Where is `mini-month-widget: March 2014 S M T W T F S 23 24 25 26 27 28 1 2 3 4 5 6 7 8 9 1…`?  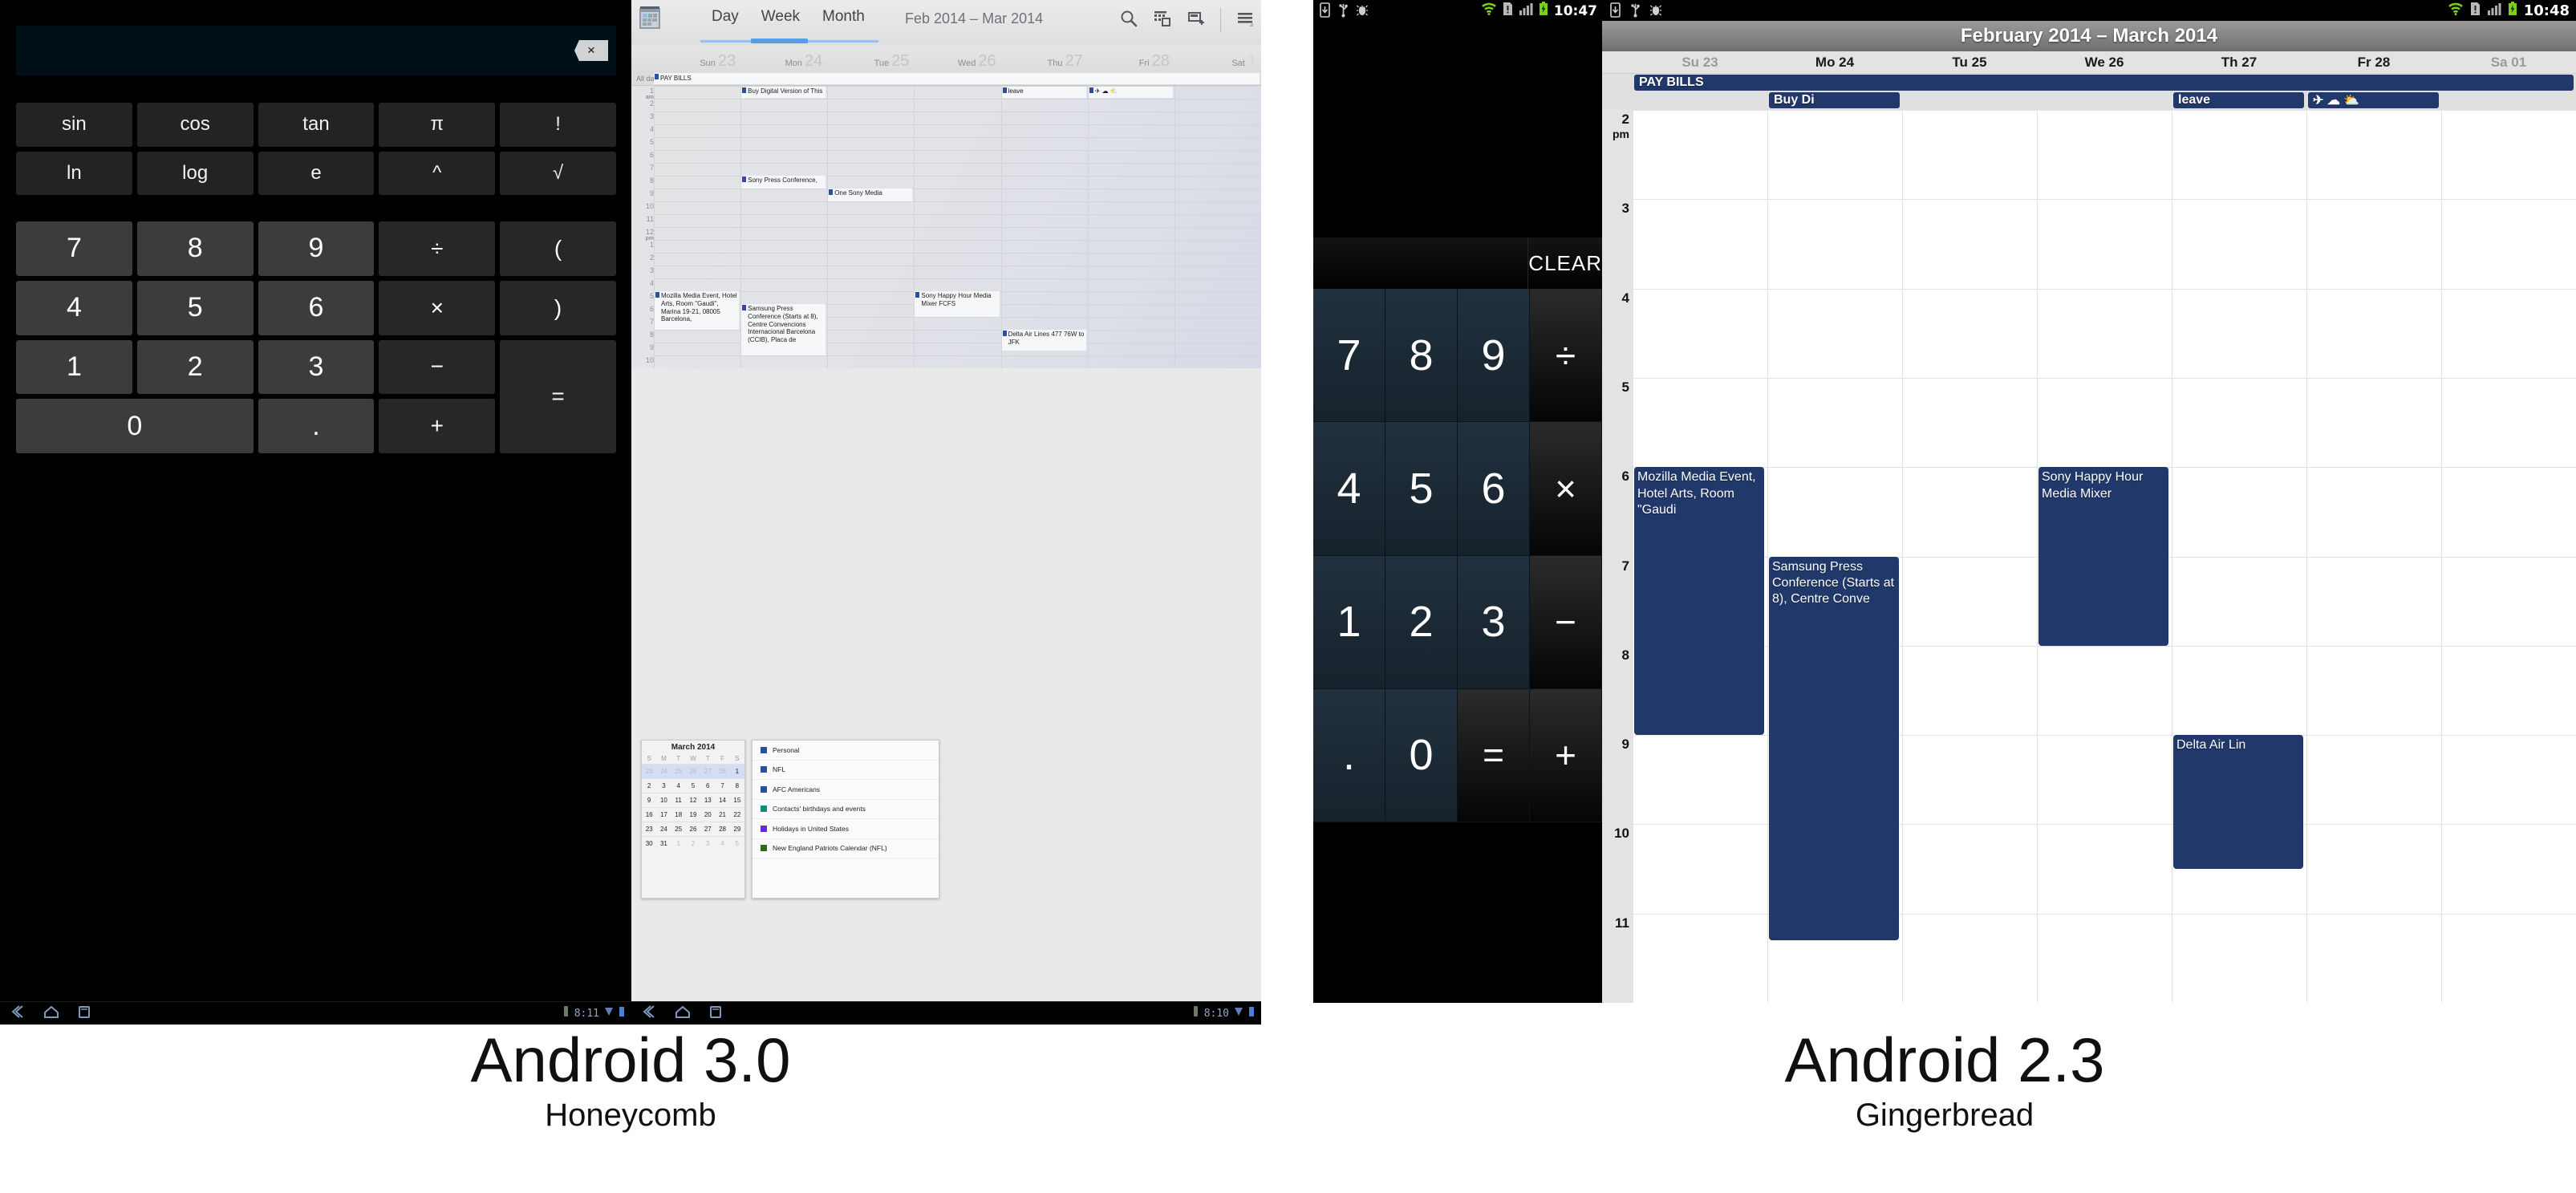 mini-month-widget: March 2014 S M T W T F S 23 24 25 26 27 28 1 2 3 4 5 6 7 8 9 1… is located at coordinates (693, 819).